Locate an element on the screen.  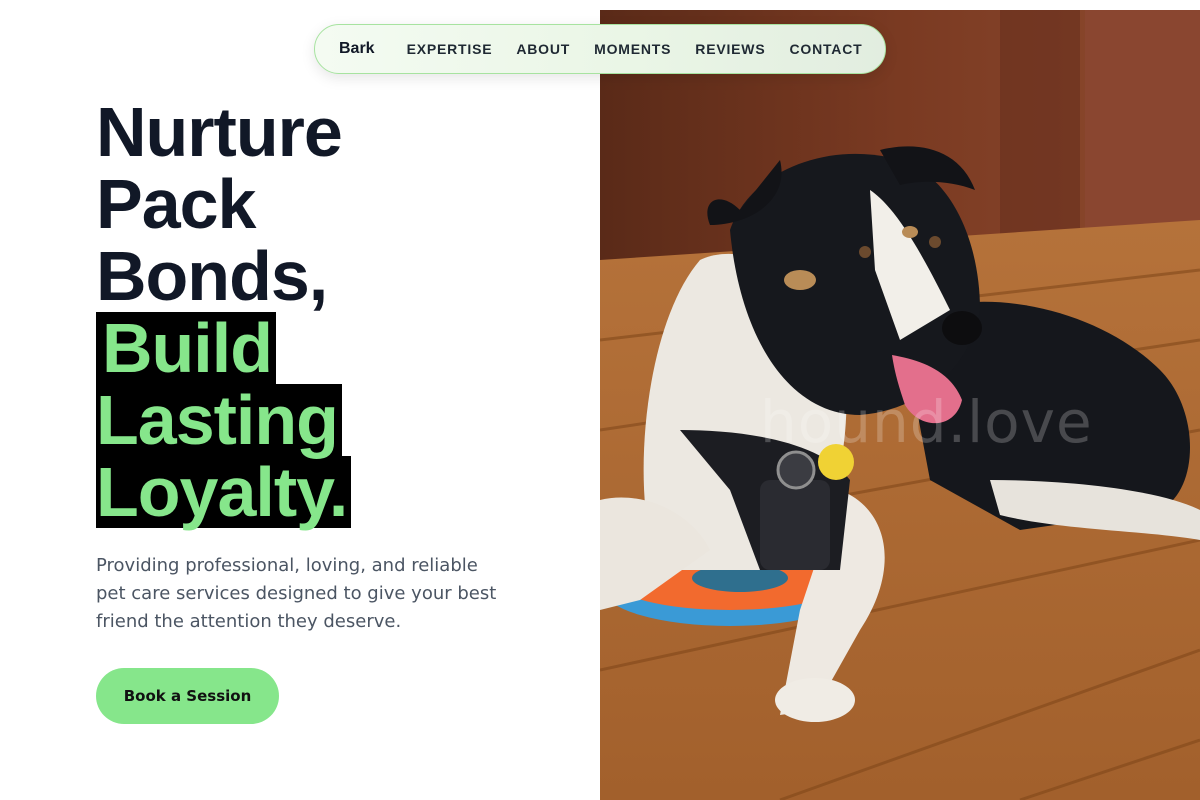
brand-logo: Bark is located at coordinates (357, 49).